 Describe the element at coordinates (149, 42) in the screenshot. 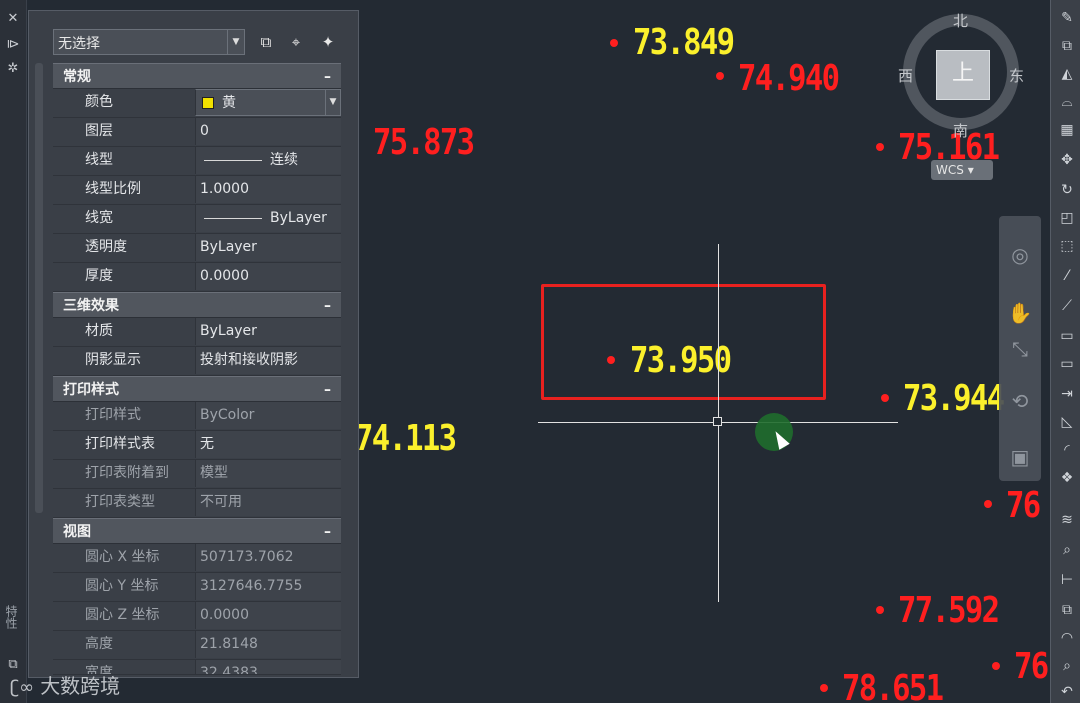

I see `selection-dropdown: 无选择 ▼` at that location.